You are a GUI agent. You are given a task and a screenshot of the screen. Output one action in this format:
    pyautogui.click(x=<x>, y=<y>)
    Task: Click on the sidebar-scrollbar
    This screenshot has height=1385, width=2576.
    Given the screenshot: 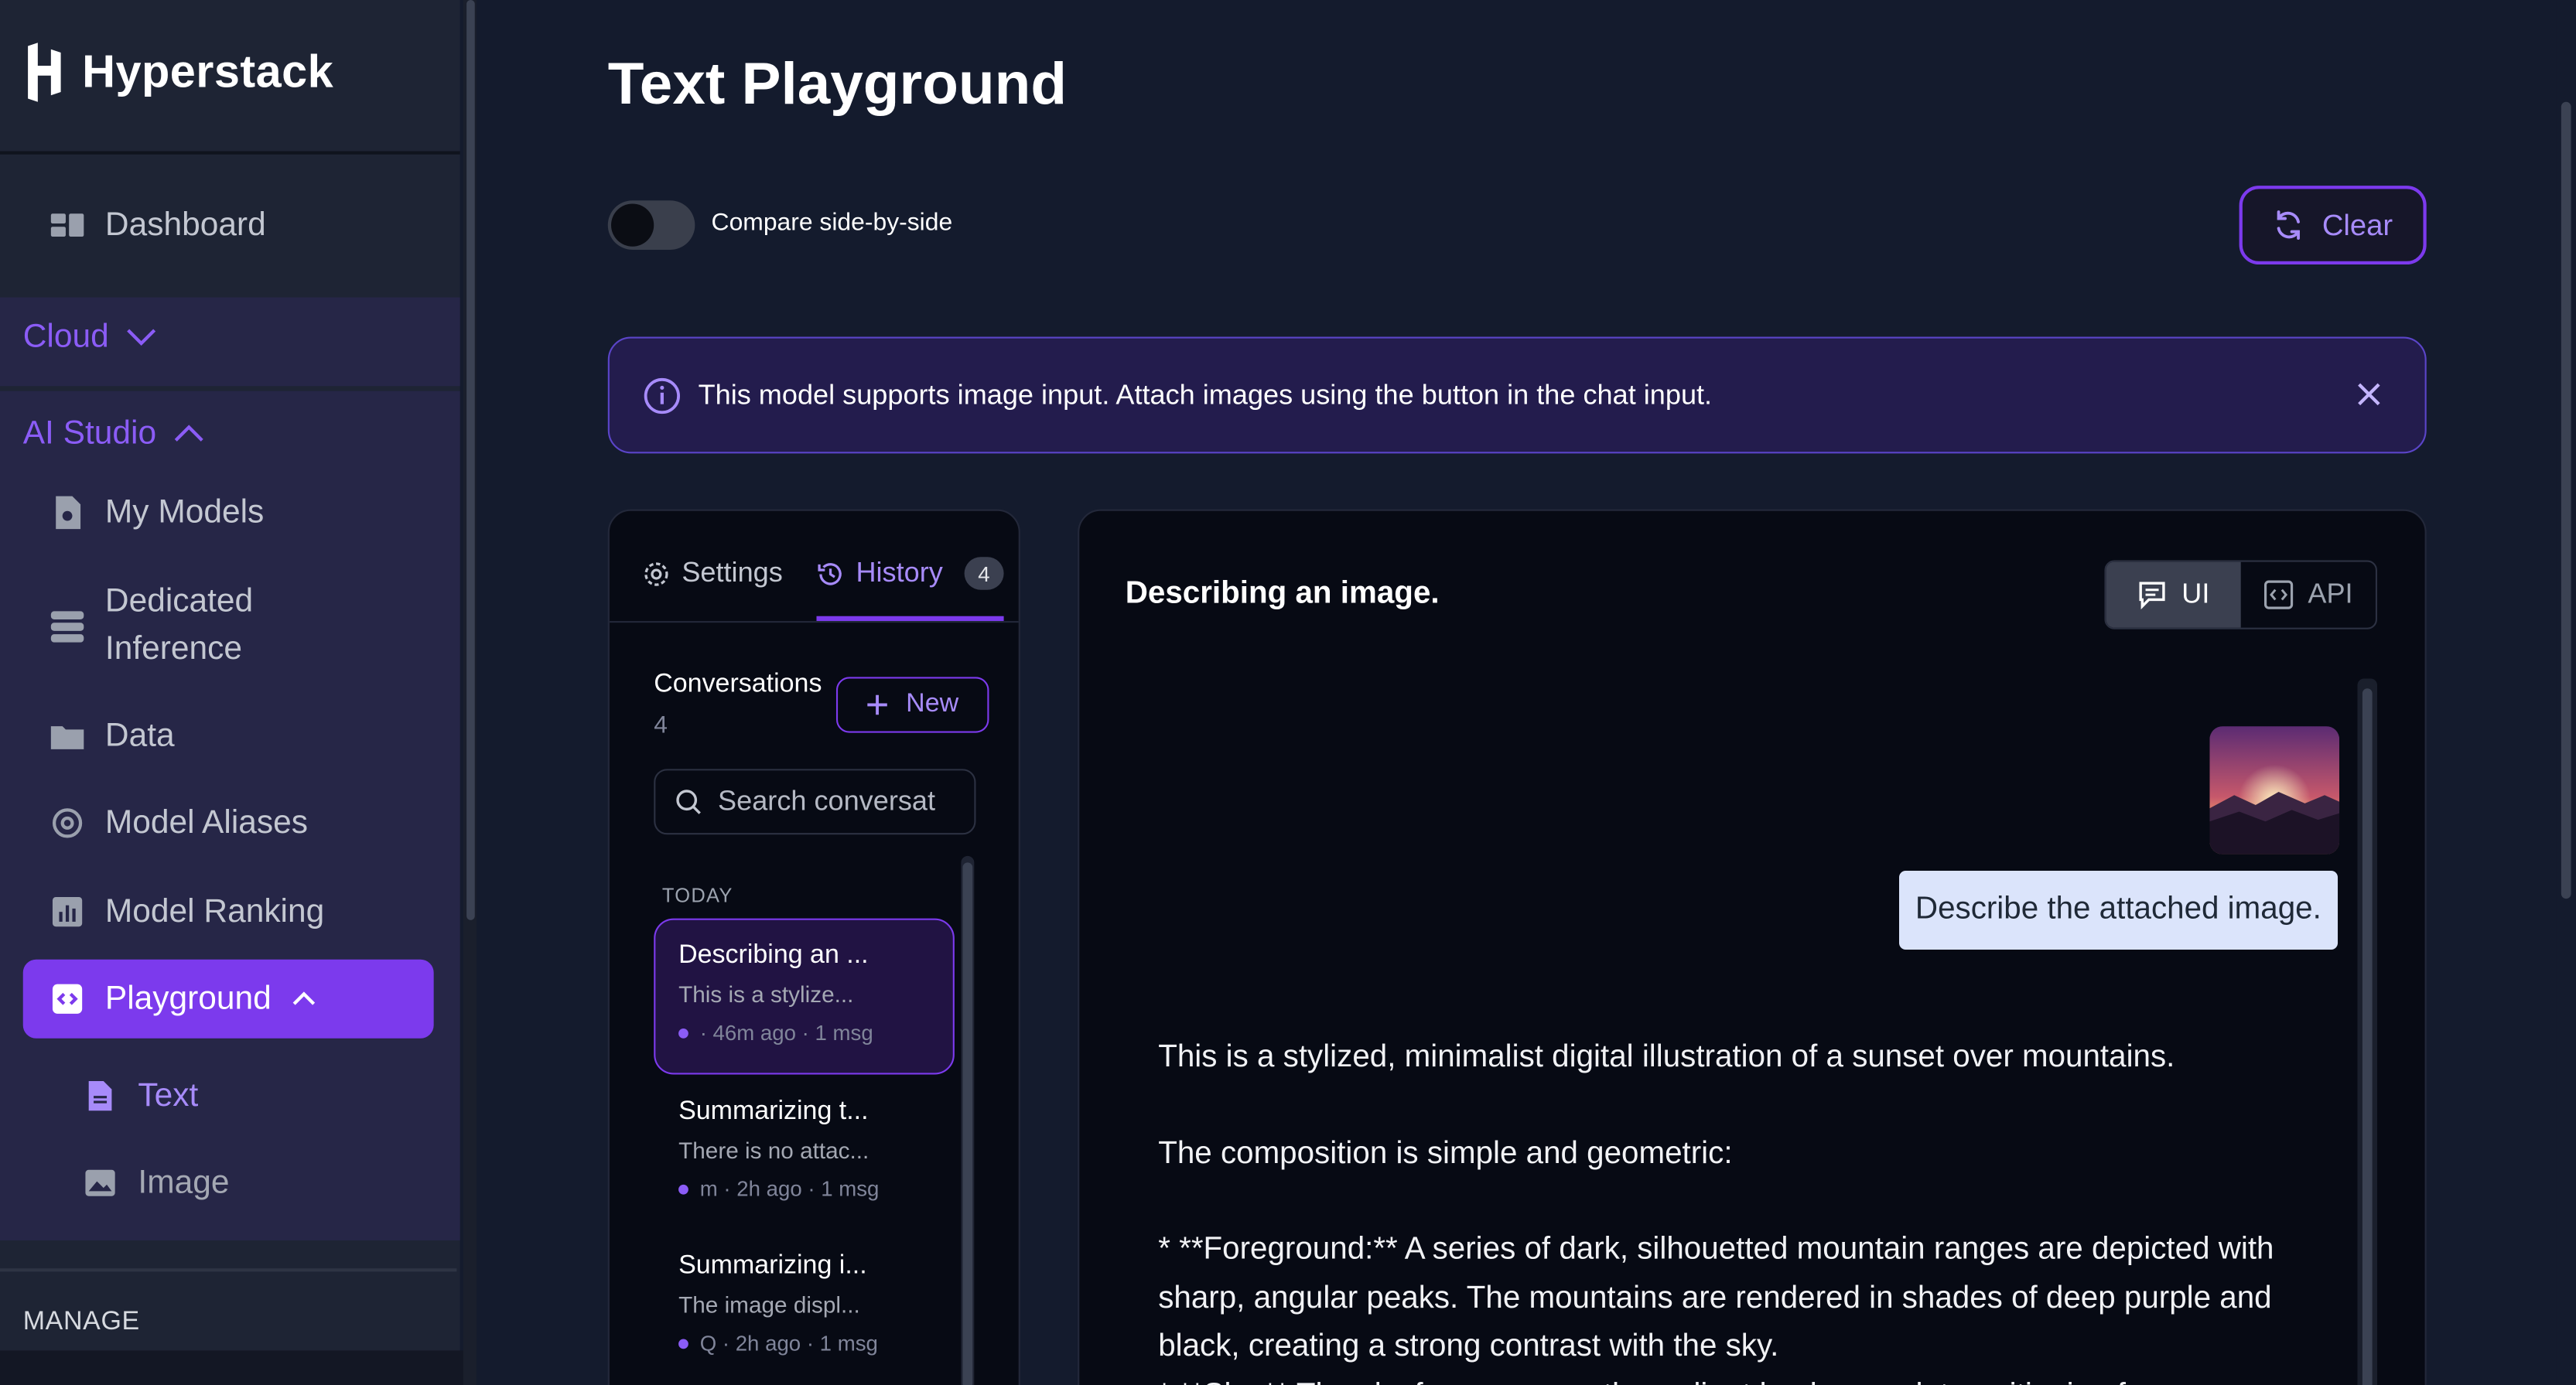 What is the action you would take?
    pyautogui.click(x=470, y=692)
    